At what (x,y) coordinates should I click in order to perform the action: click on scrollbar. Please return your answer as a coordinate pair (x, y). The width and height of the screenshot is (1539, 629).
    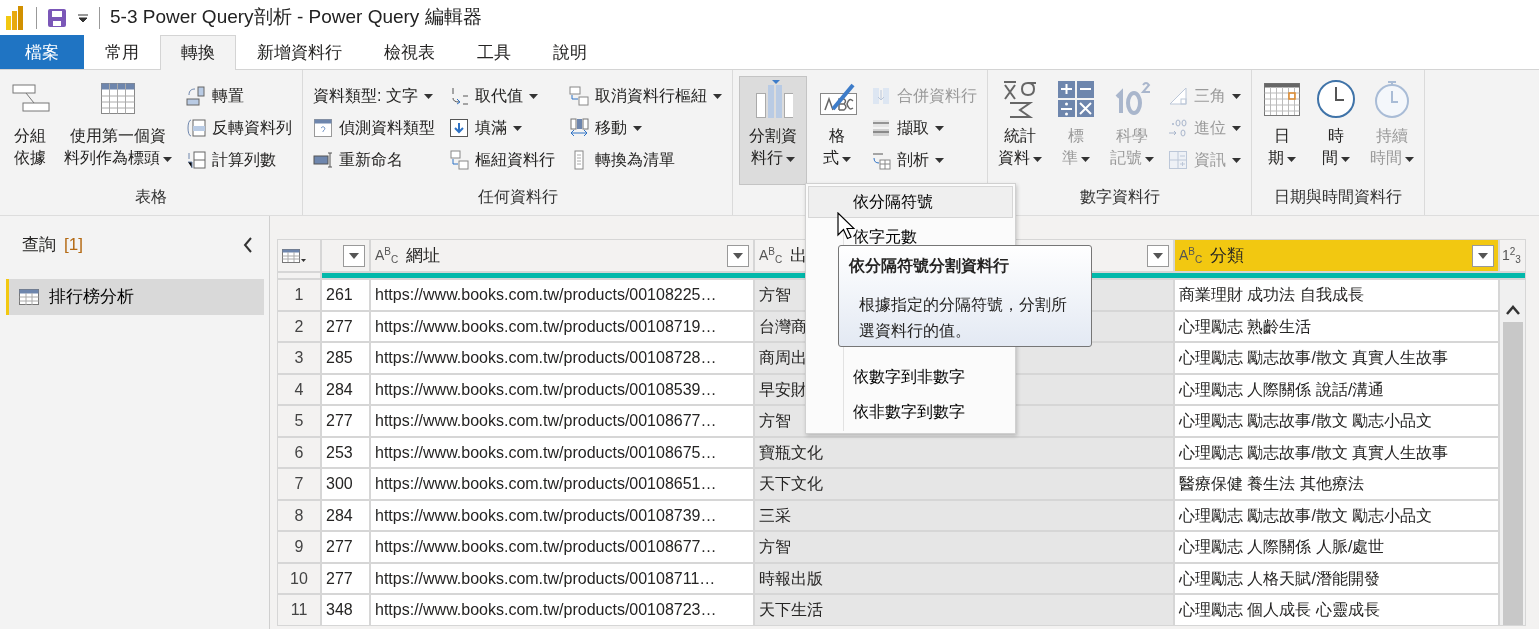
    Looking at the image, I should click on (1512, 452).